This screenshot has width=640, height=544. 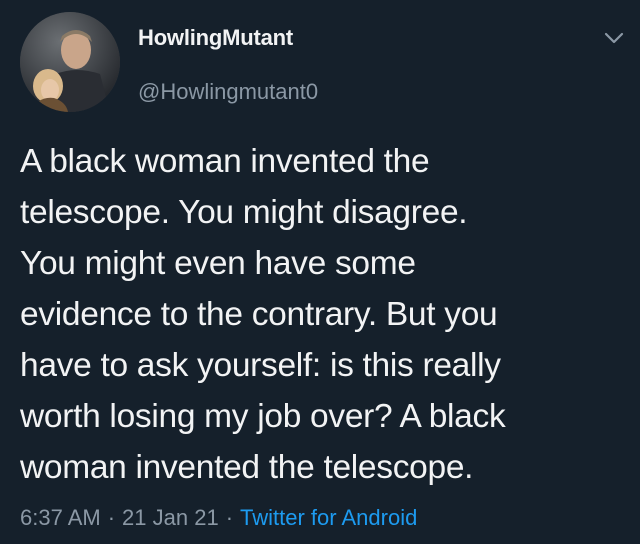 I want to click on profile-photo, so click(x=70, y=62).